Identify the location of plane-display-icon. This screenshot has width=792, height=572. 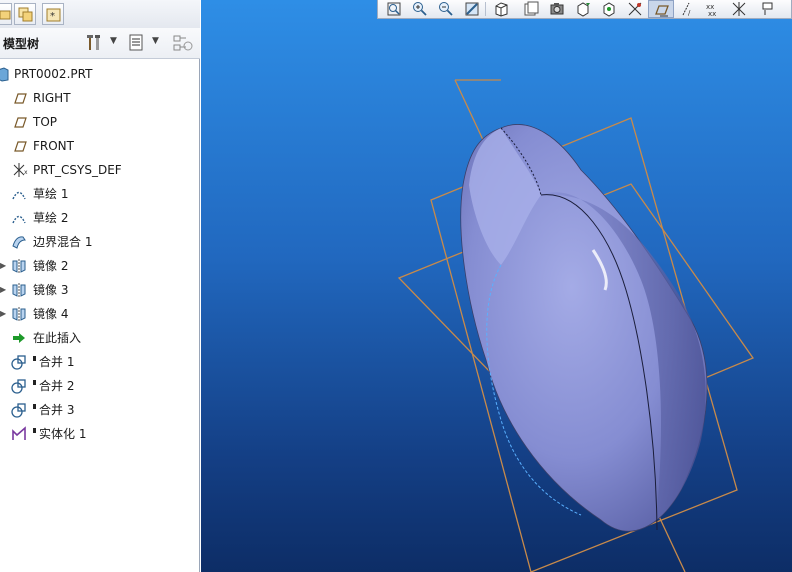
(662, 11).